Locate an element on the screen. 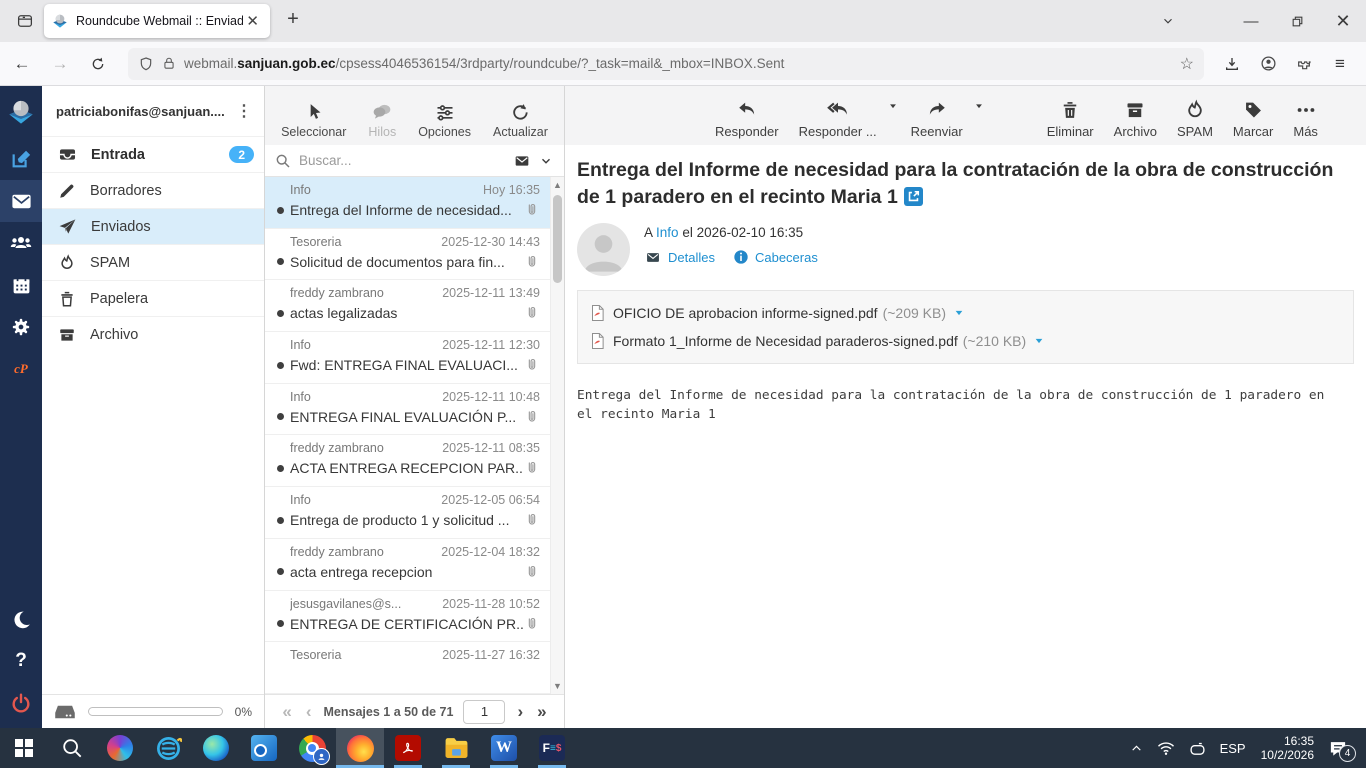 The height and width of the screenshot is (768, 1366). dark-mode-moon-icon is located at coordinates (21, 619).